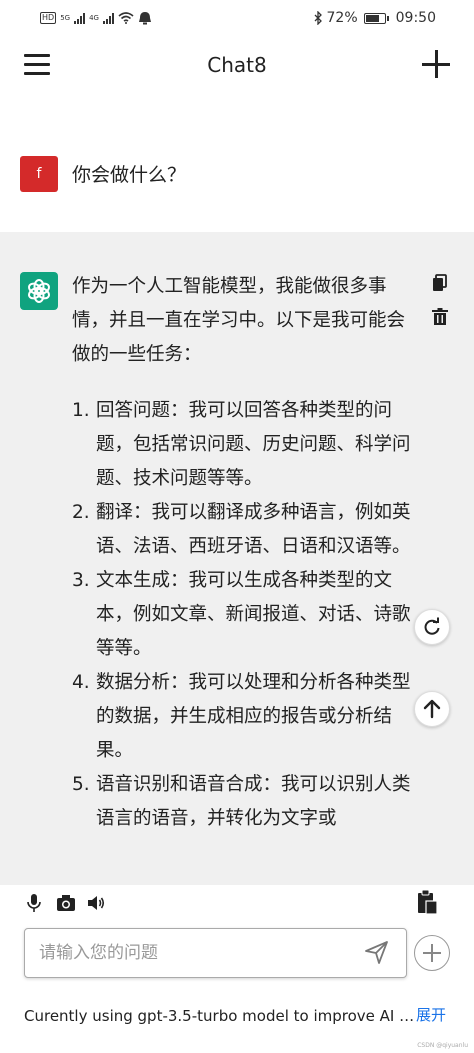 Image resolution: width=474 pixels, height=1053 pixels. I want to click on signal-icon, so click(80, 18).